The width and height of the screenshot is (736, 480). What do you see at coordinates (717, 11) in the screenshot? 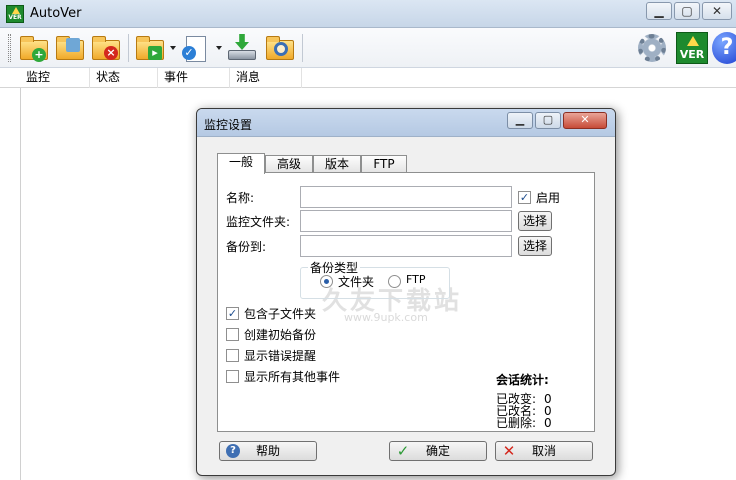
I see `close-button: ✕` at bounding box center [717, 11].